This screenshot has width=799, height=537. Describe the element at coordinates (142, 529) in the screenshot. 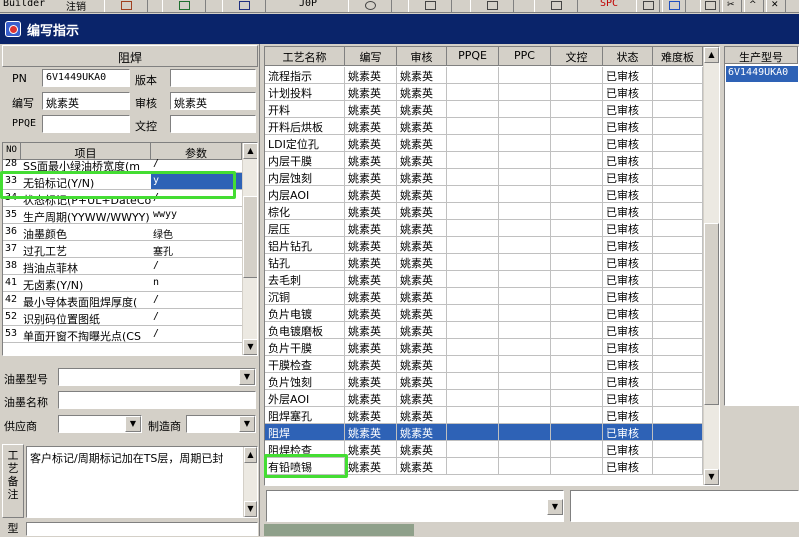

I see `model-field` at that location.